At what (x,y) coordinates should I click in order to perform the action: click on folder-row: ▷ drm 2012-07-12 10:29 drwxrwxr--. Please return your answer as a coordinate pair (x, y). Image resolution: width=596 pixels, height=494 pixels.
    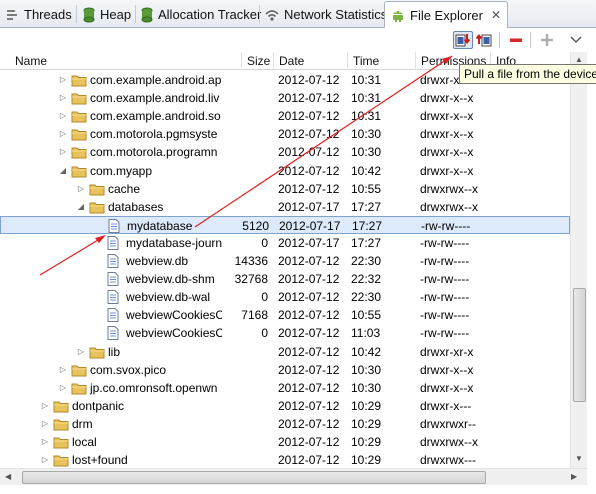
    Looking at the image, I should click on (285, 424).